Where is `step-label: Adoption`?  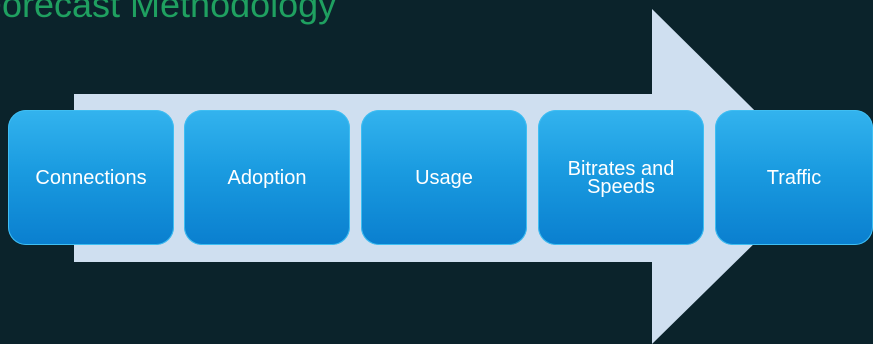
step-label: Adoption is located at coordinates (267, 177).